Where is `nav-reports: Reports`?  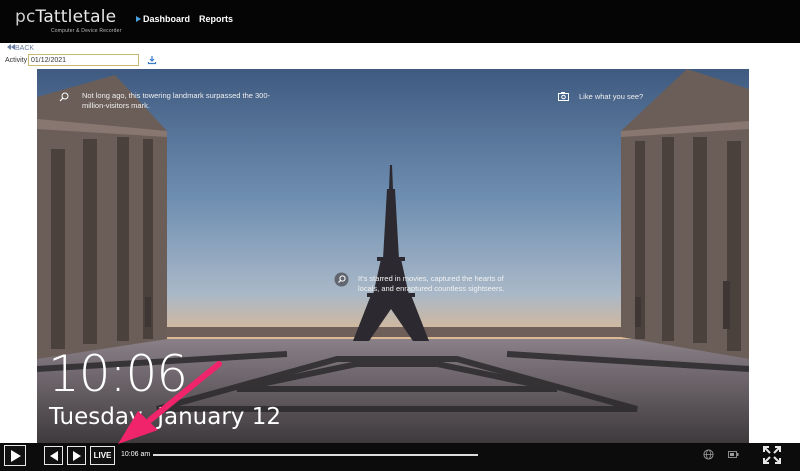
nav-reports: Reports is located at coordinates (216, 19).